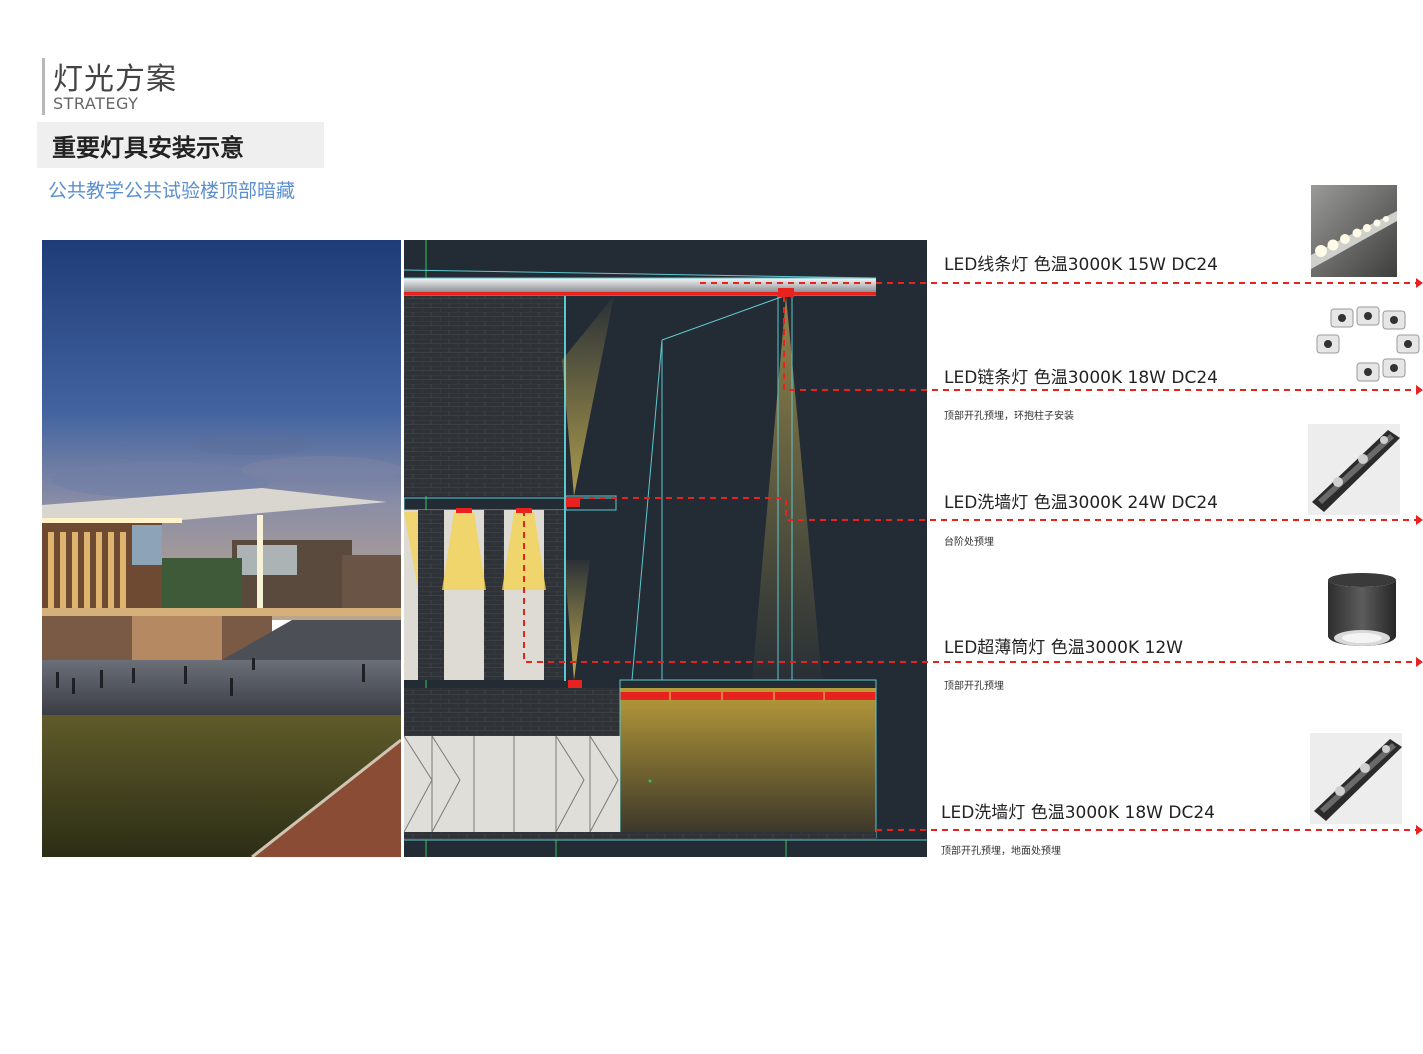 This screenshot has height=1054, width=1423. Describe the element at coordinates (1354, 231) in the screenshot. I see `linear-strip-light-icon` at that location.